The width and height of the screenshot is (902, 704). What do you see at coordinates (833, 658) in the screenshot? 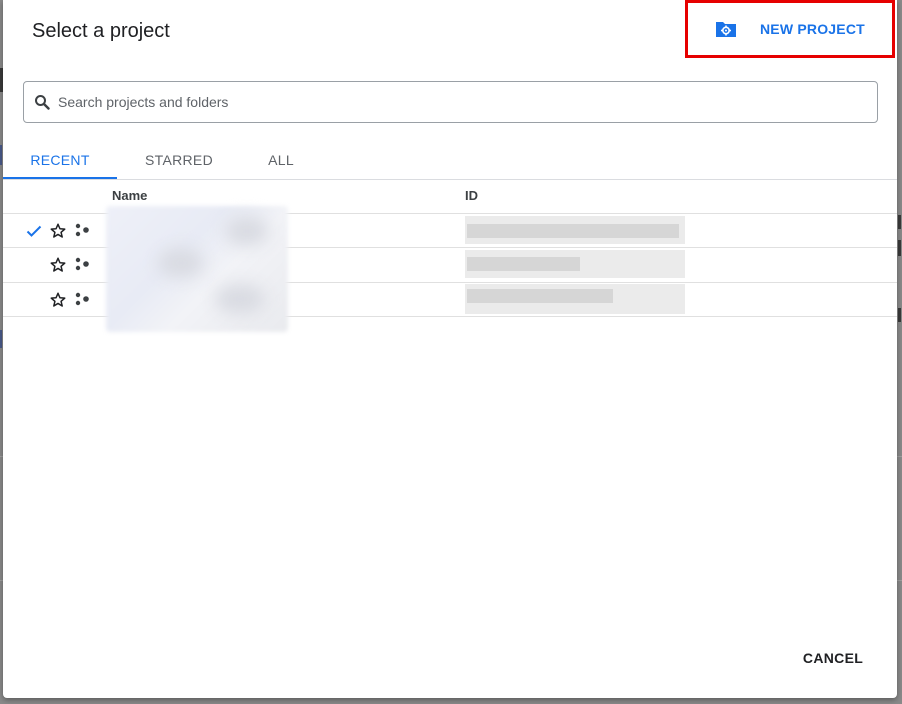
I see `cancel-button: CANCEL` at bounding box center [833, 658].